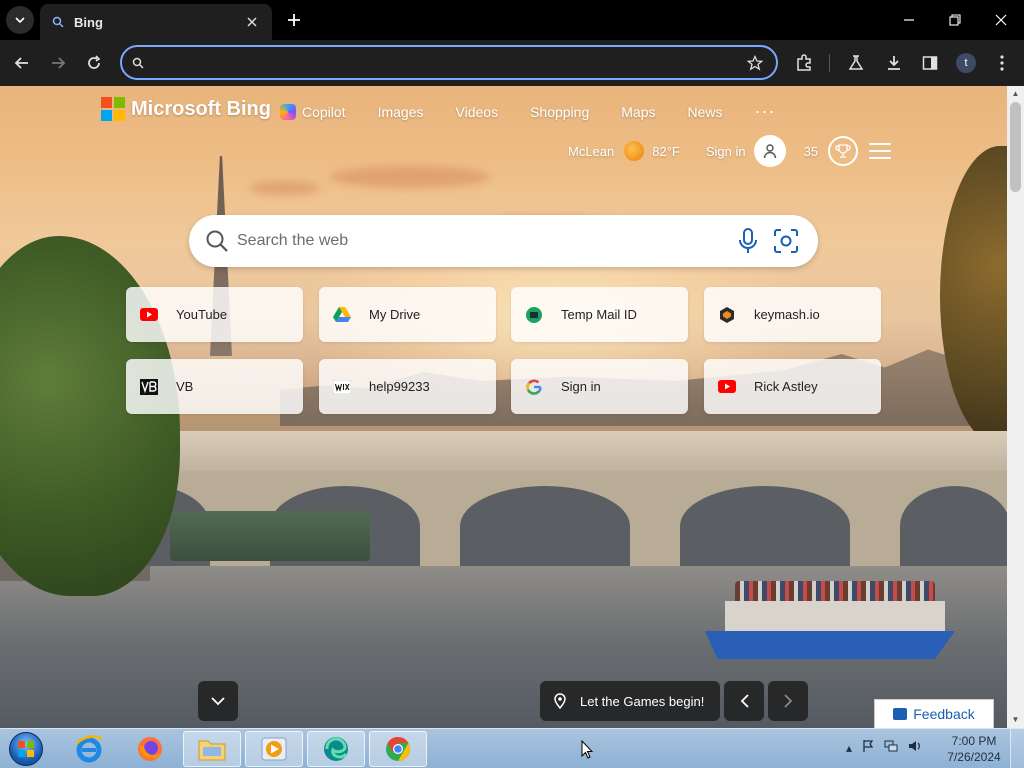  What do you see at coordinates (512, 748) in the screenshot?
I see `windows-taskbar: ▴ 7:00 PM 7/26/2024` at bounding box center [512, 748].